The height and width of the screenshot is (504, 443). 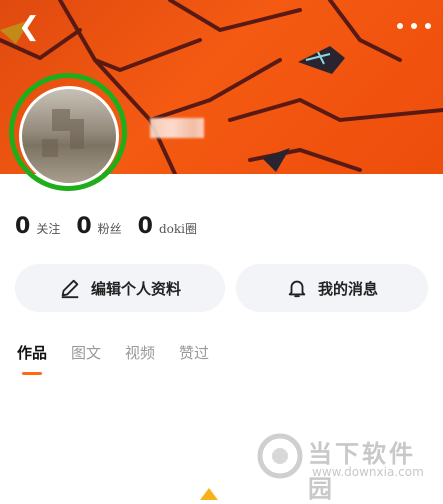 I want to click on stat-doki: 0 doki圈, so click(x=167, y=226).